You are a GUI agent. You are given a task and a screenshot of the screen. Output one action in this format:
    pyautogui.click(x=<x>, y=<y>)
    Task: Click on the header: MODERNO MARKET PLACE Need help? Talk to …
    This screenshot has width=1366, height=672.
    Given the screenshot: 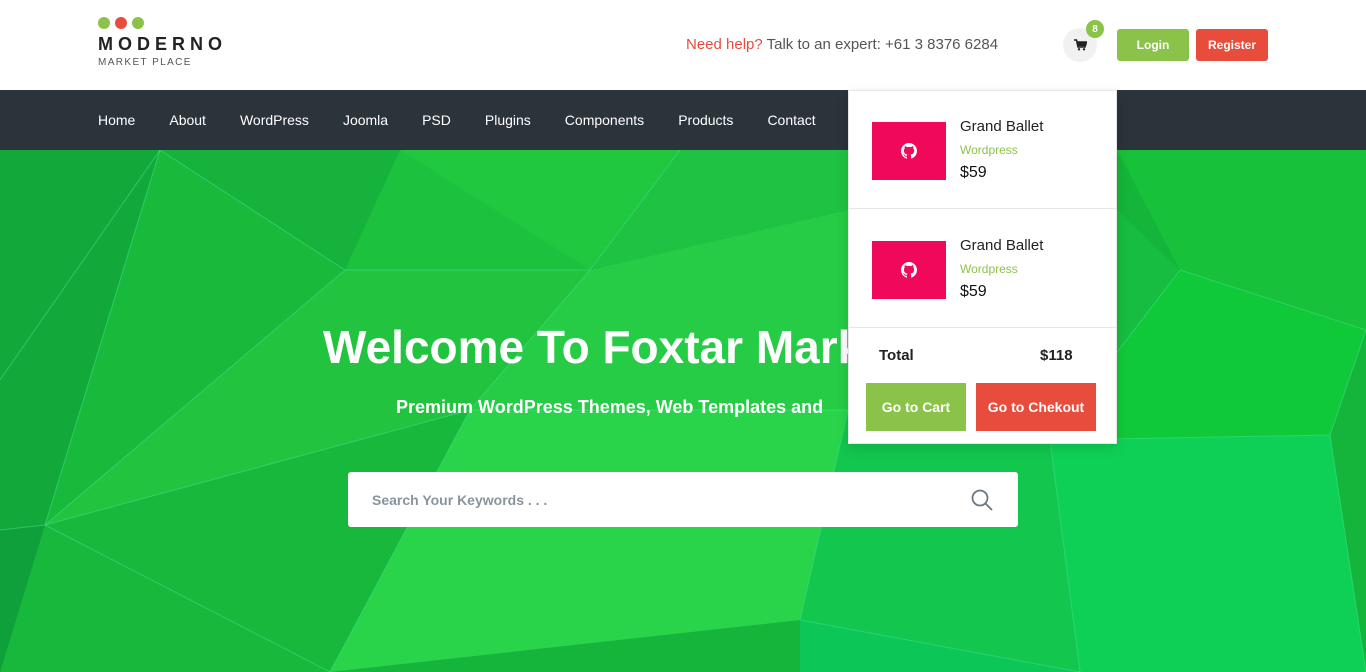 What is the action you would take?
    pyautogui.click(x=683, y=45)
    